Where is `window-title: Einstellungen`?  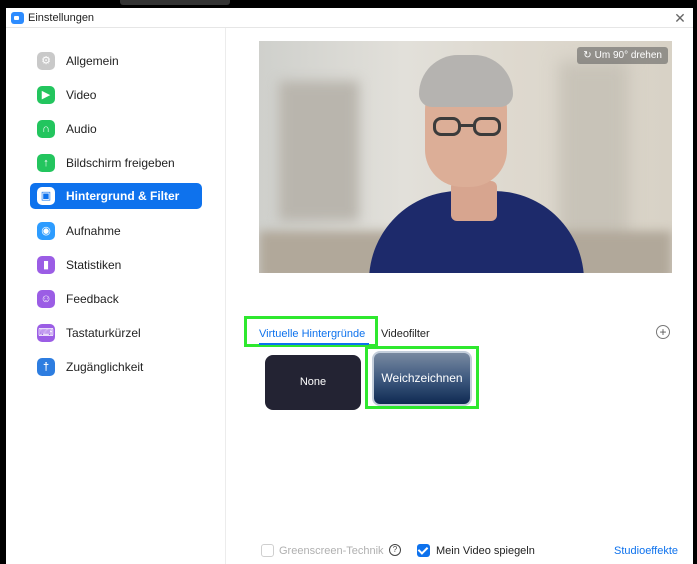
window-title: Einstellungen is located at coordinates (61, 18).